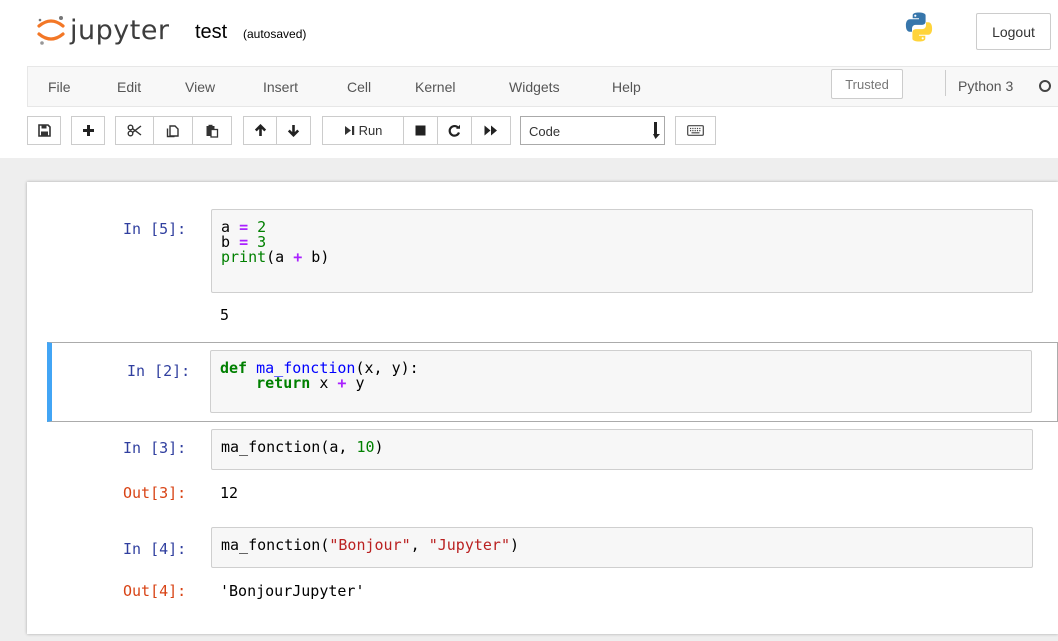 The image size is (1058, 641). Describe the element at coordinates (592, 130) in the screenshot. I see `cell-type-select: Code` at that location.